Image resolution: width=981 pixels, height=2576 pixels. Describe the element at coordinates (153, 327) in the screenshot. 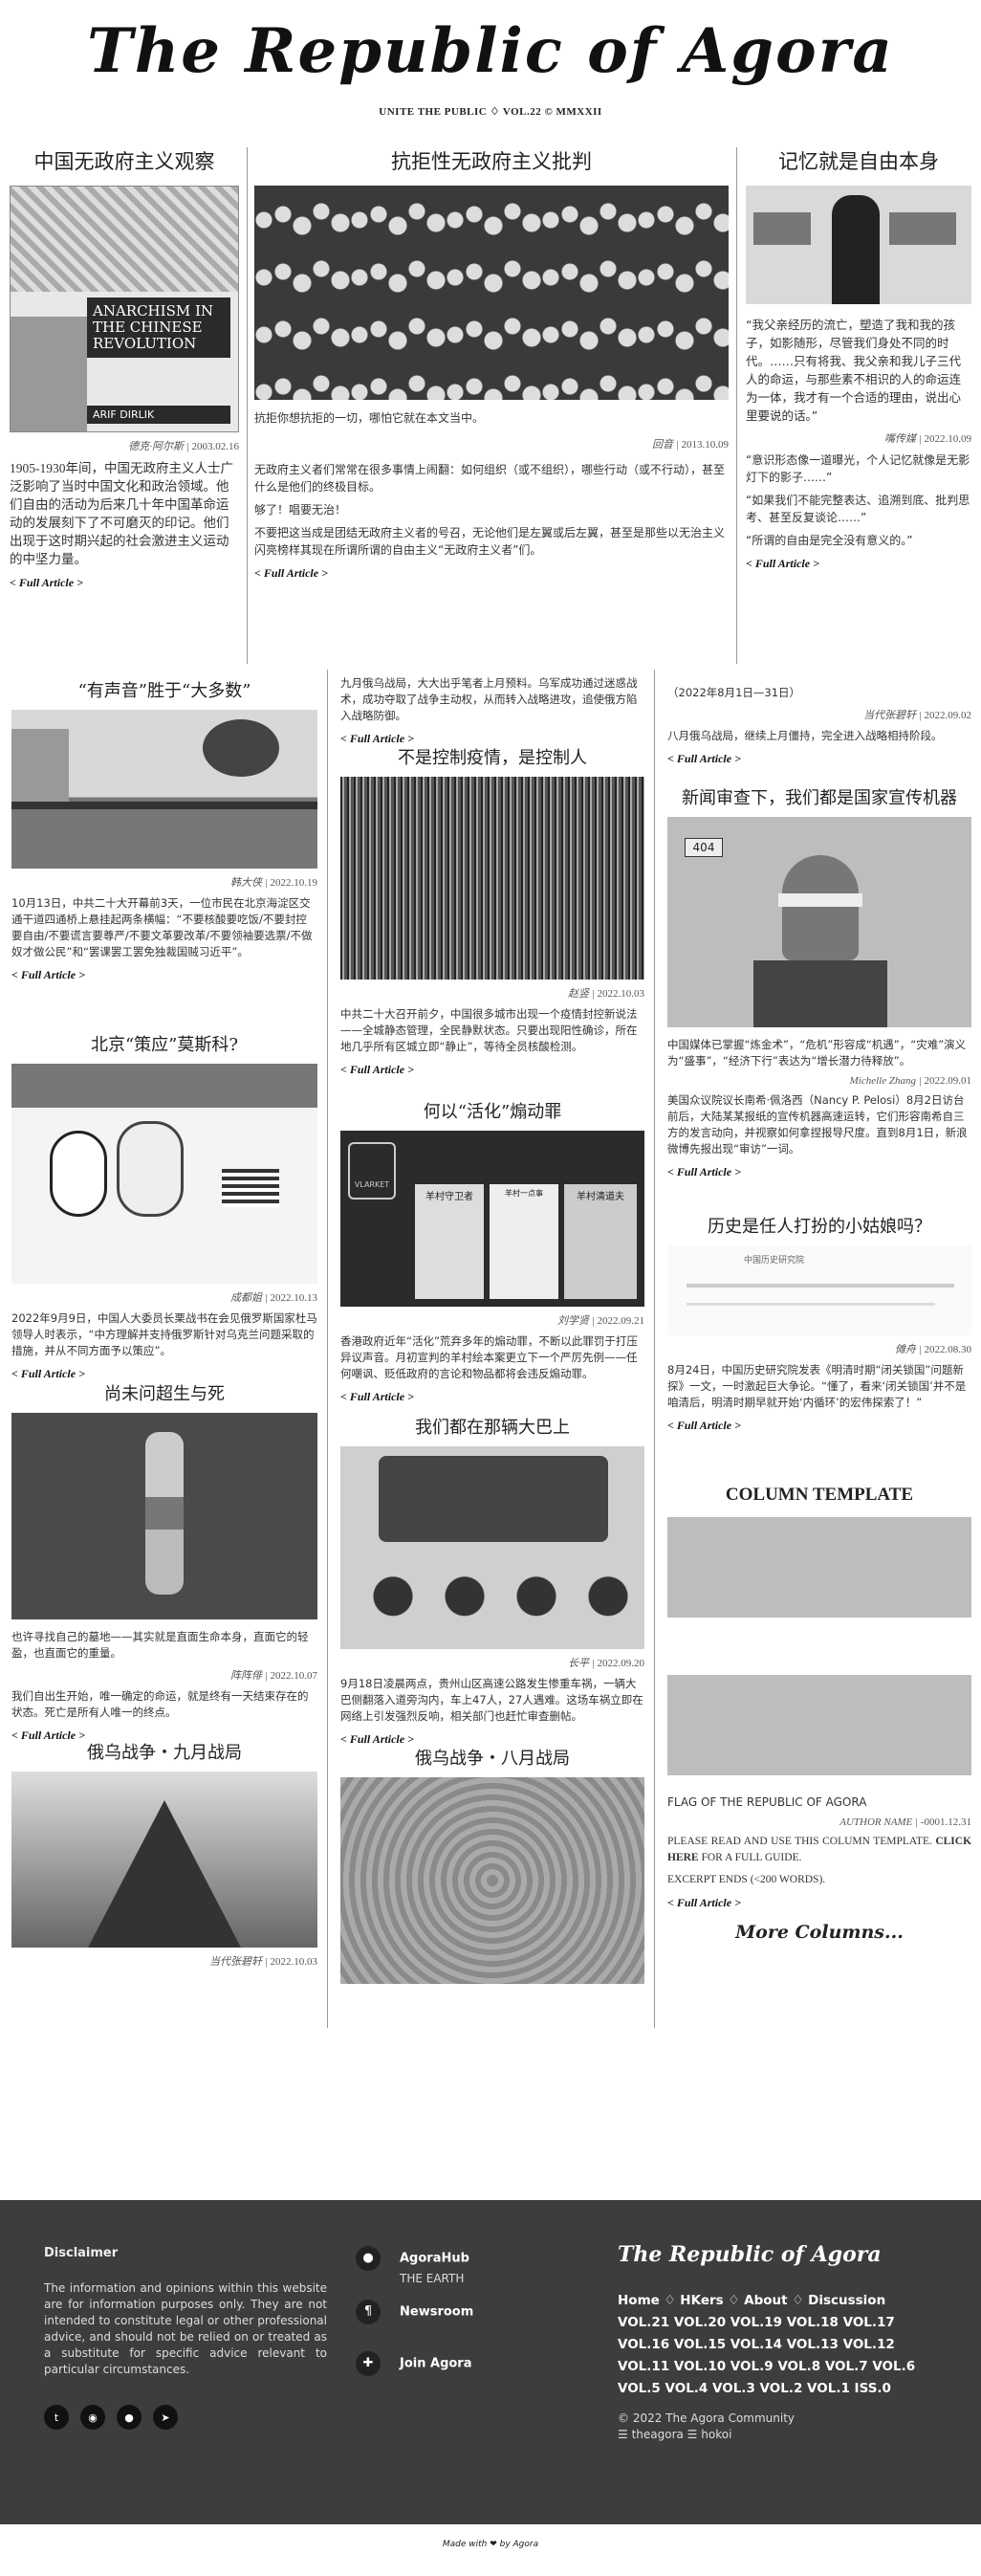

I see `cover-title: ANARCHISM IN THE CHINESE REVOLUTION` at that location.